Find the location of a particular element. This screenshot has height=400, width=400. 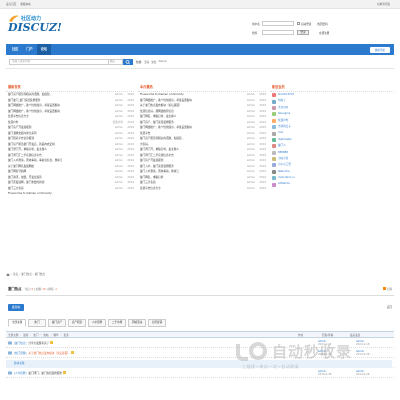

member-username: Littlehlox is located at coordinates (284, 184).